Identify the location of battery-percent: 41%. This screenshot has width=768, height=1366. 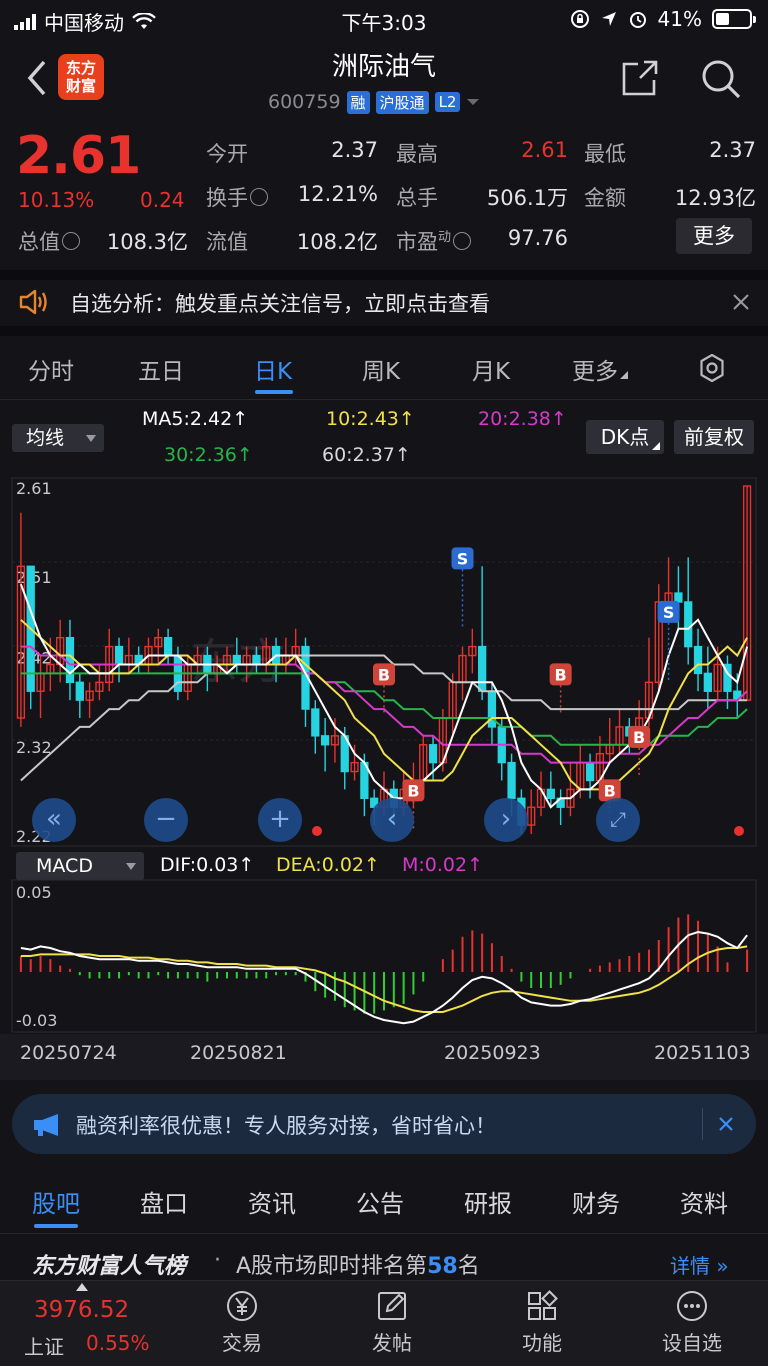
(679, 19).